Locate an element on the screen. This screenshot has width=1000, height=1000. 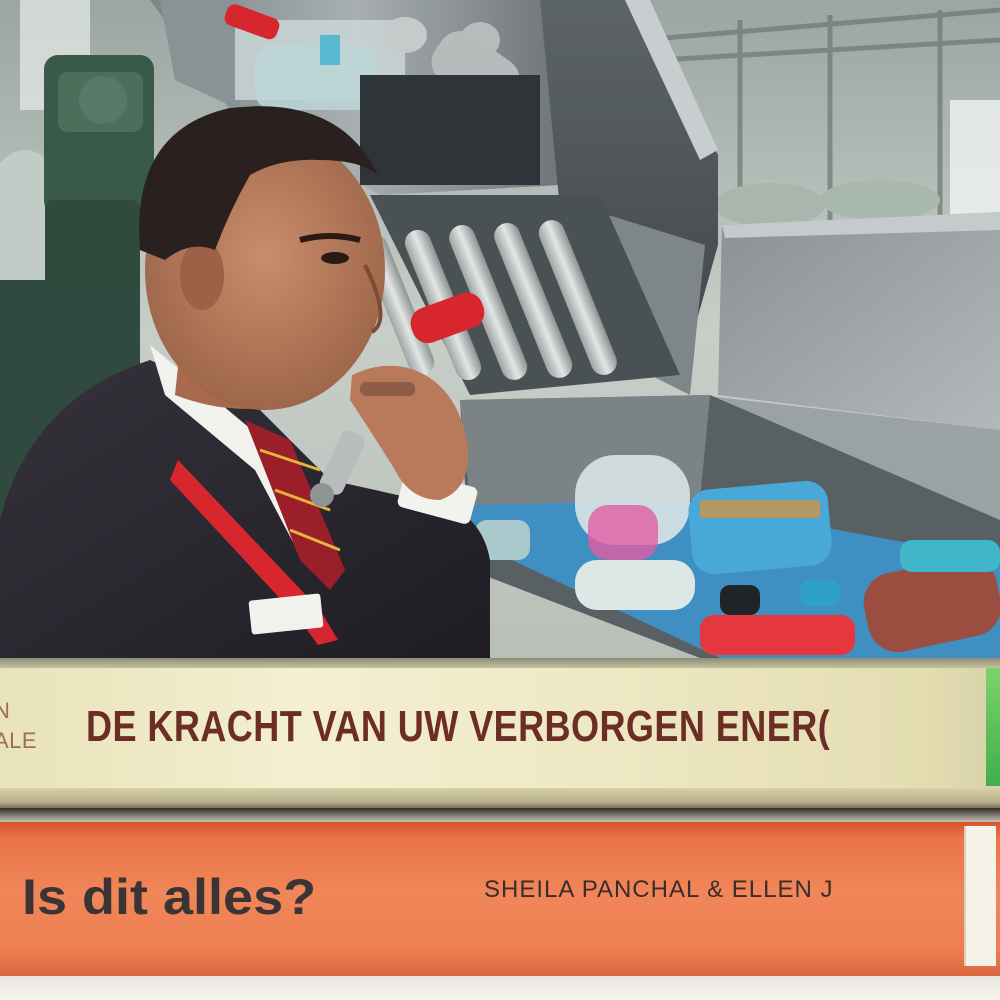
book-spine-bottom-tab is located at coordinates (980, 896).